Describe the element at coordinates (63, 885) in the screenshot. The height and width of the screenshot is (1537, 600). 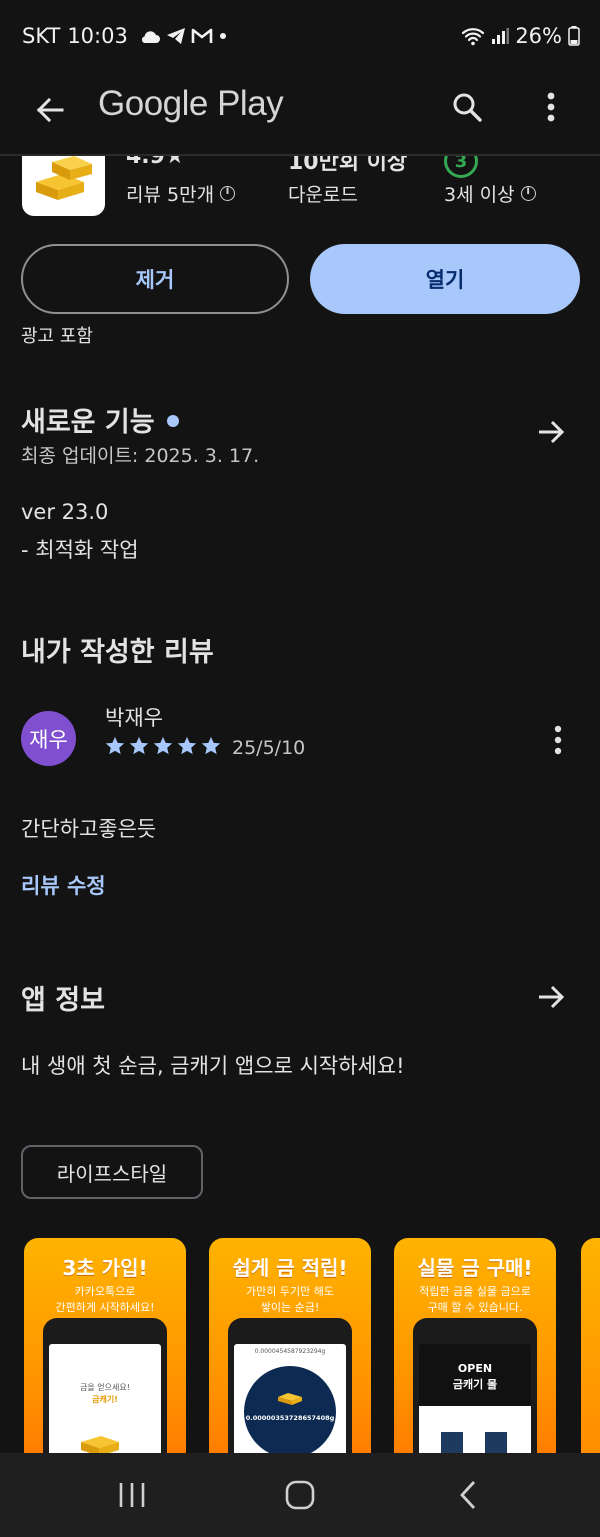
I see `edit-review-link: 리뷰 수정` at that location.